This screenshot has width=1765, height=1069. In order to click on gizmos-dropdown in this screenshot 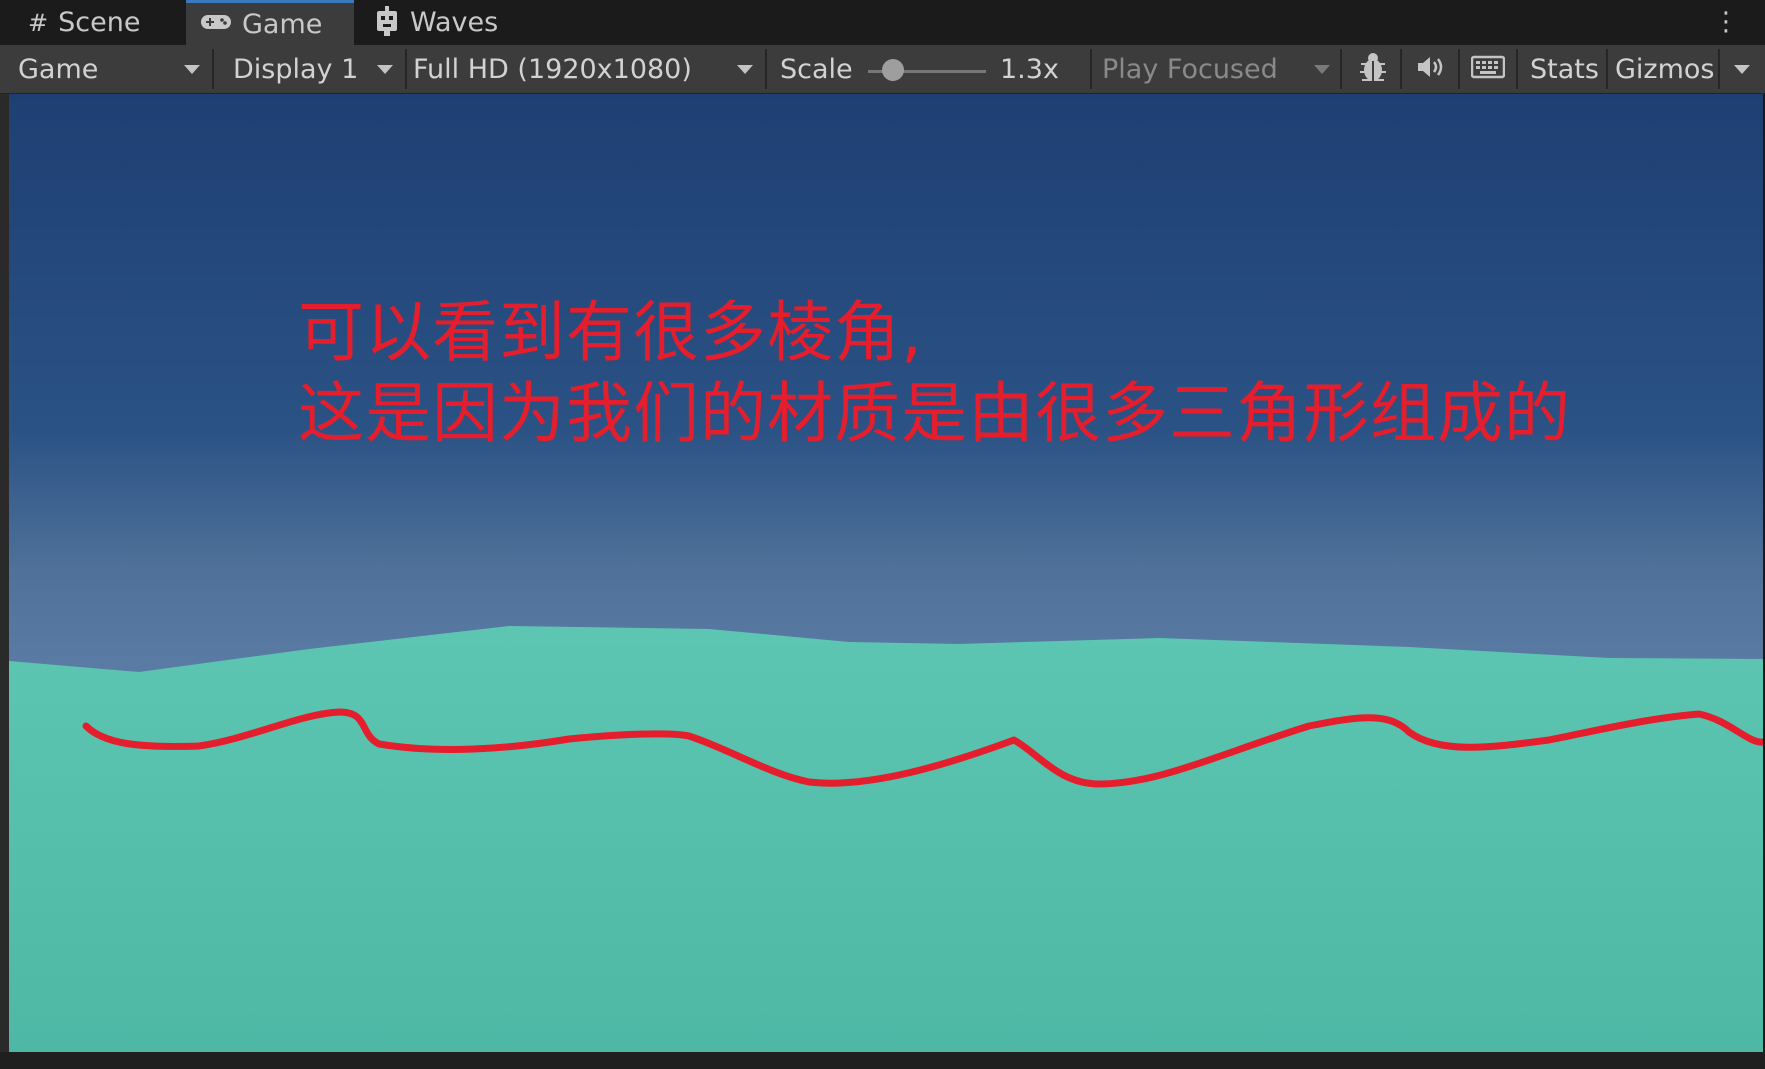, I will do `click(1742, 69)`.